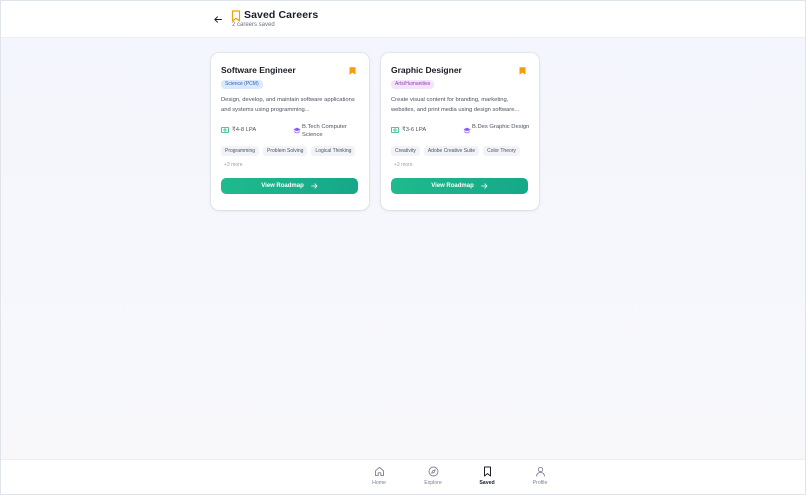  I want to click on career-meta: ₹4-8 LPA B.Tech Computer Science, so click(291, 132).